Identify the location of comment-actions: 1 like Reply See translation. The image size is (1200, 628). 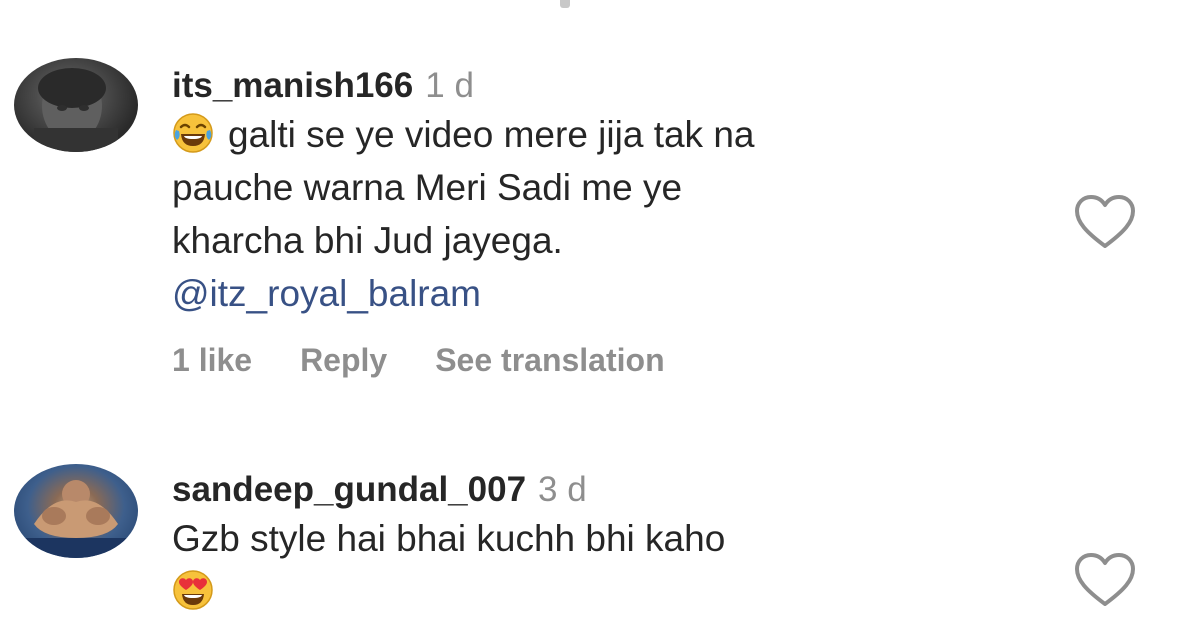
(612, 360).